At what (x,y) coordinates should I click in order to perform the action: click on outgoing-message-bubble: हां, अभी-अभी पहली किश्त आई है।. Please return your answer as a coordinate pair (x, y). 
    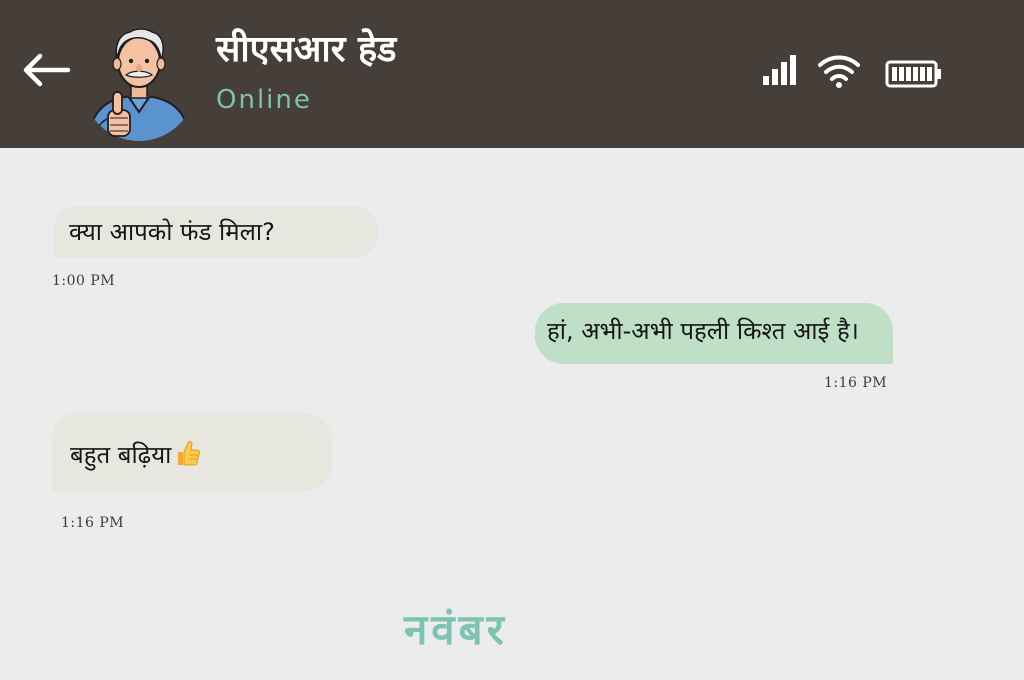
    Looking at the image, I should click on (714, 333).